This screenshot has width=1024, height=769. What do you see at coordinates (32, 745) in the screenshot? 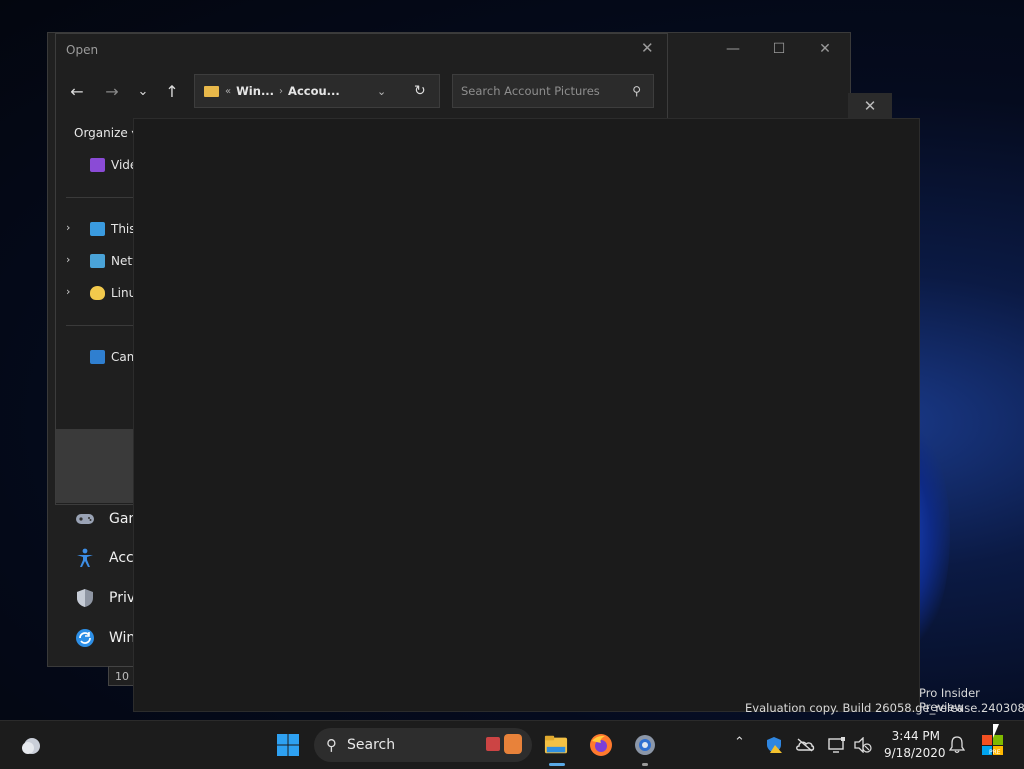
I see `weather-icon` at bounding box center [32, 745].